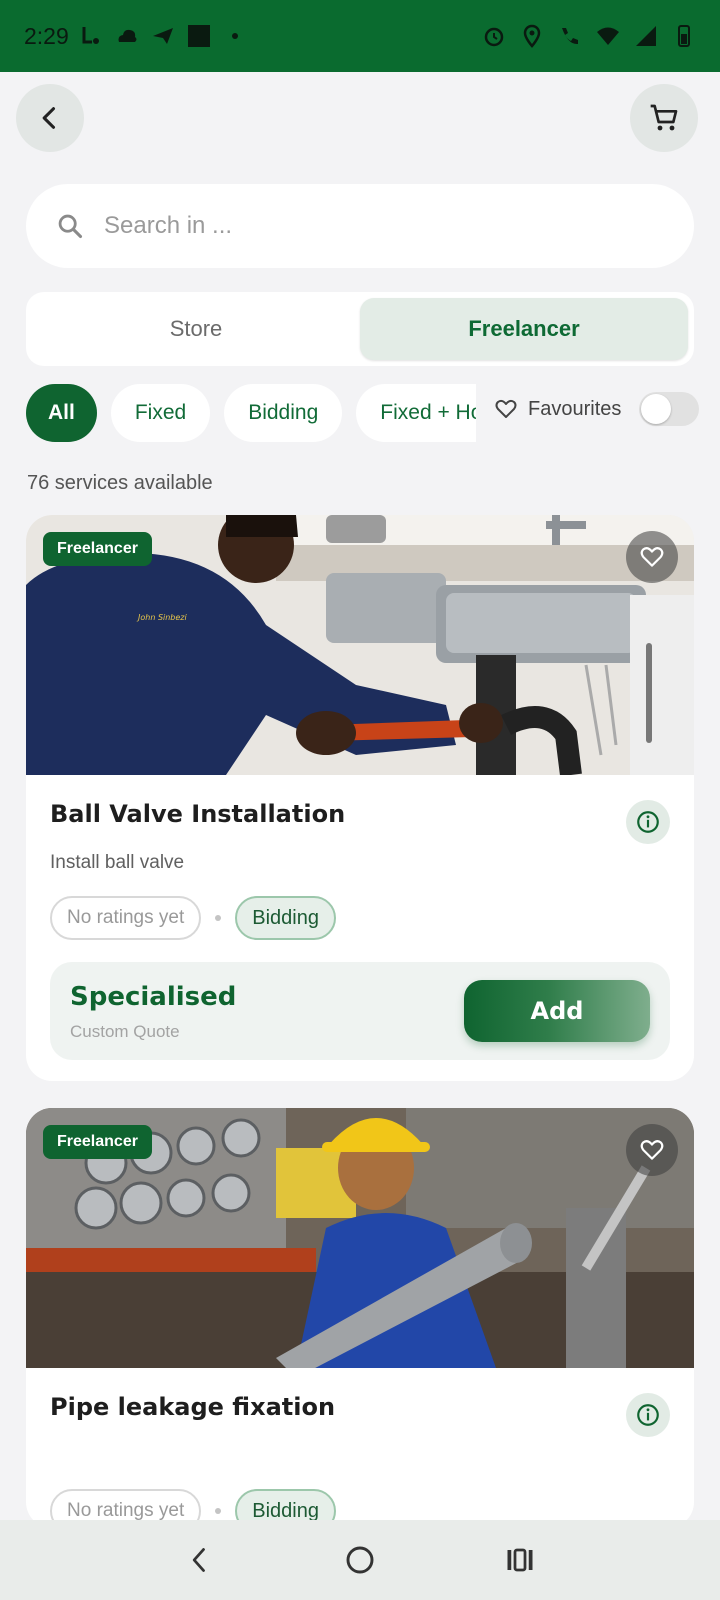 This screenshot has width=720, height=1600. Describe the element at coordinates (234, 36) in the screenshot. I see `dot-icon` at that location.